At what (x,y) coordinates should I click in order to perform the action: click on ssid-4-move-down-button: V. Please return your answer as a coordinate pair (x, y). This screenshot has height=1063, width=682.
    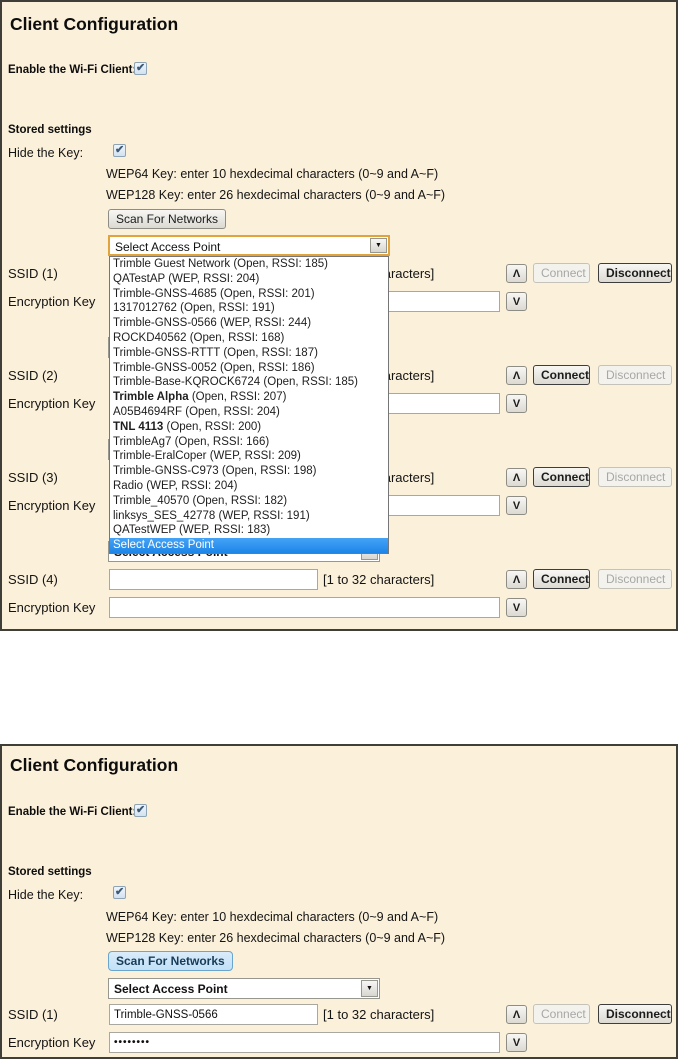
    Looking at the image, I should click on (516, 607).